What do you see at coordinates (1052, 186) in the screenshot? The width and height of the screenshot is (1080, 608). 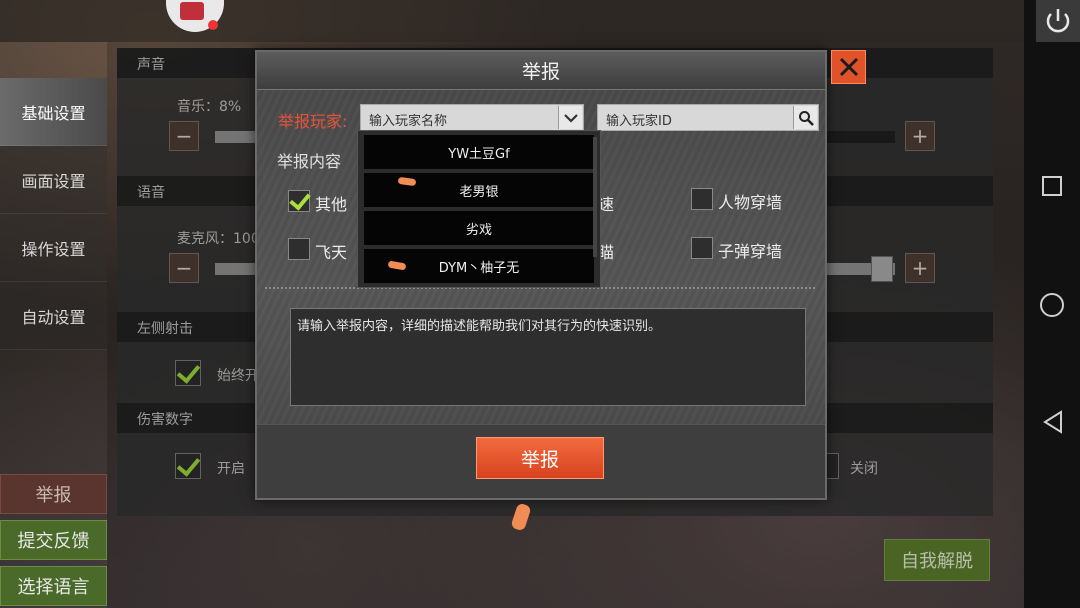 I see `recent-apps-icon` at bounding box center [1052, 186].